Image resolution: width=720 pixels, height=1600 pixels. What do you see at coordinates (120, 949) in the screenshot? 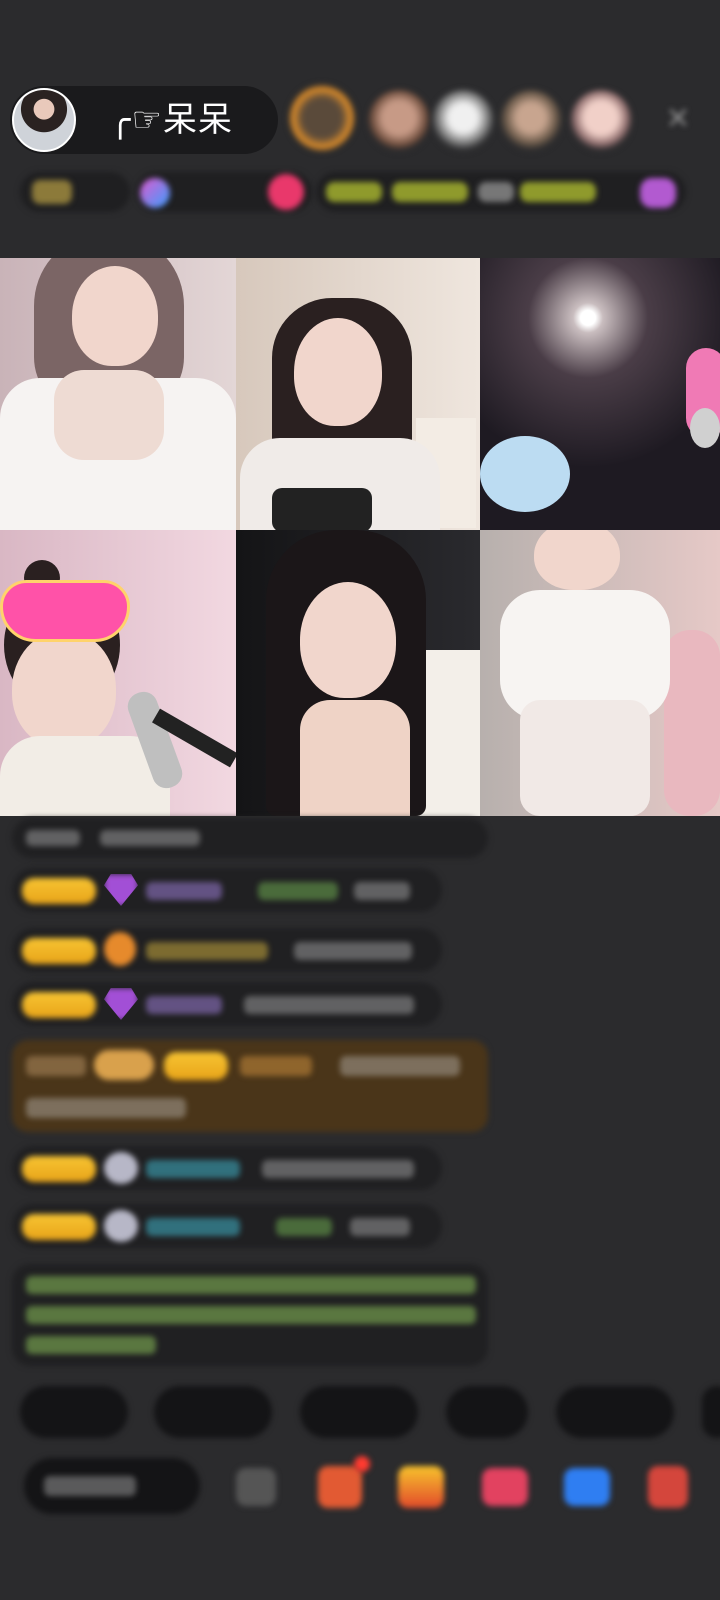
I see `fan-badge-icon` at bounding box center [120, 949].